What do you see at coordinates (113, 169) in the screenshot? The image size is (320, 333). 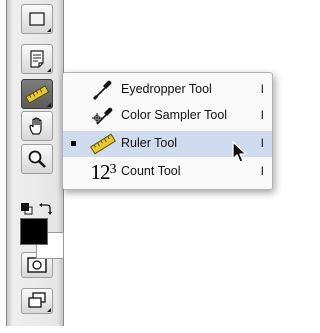 I see `count-icon-superscript: 3` at bounding box center [113, 169].